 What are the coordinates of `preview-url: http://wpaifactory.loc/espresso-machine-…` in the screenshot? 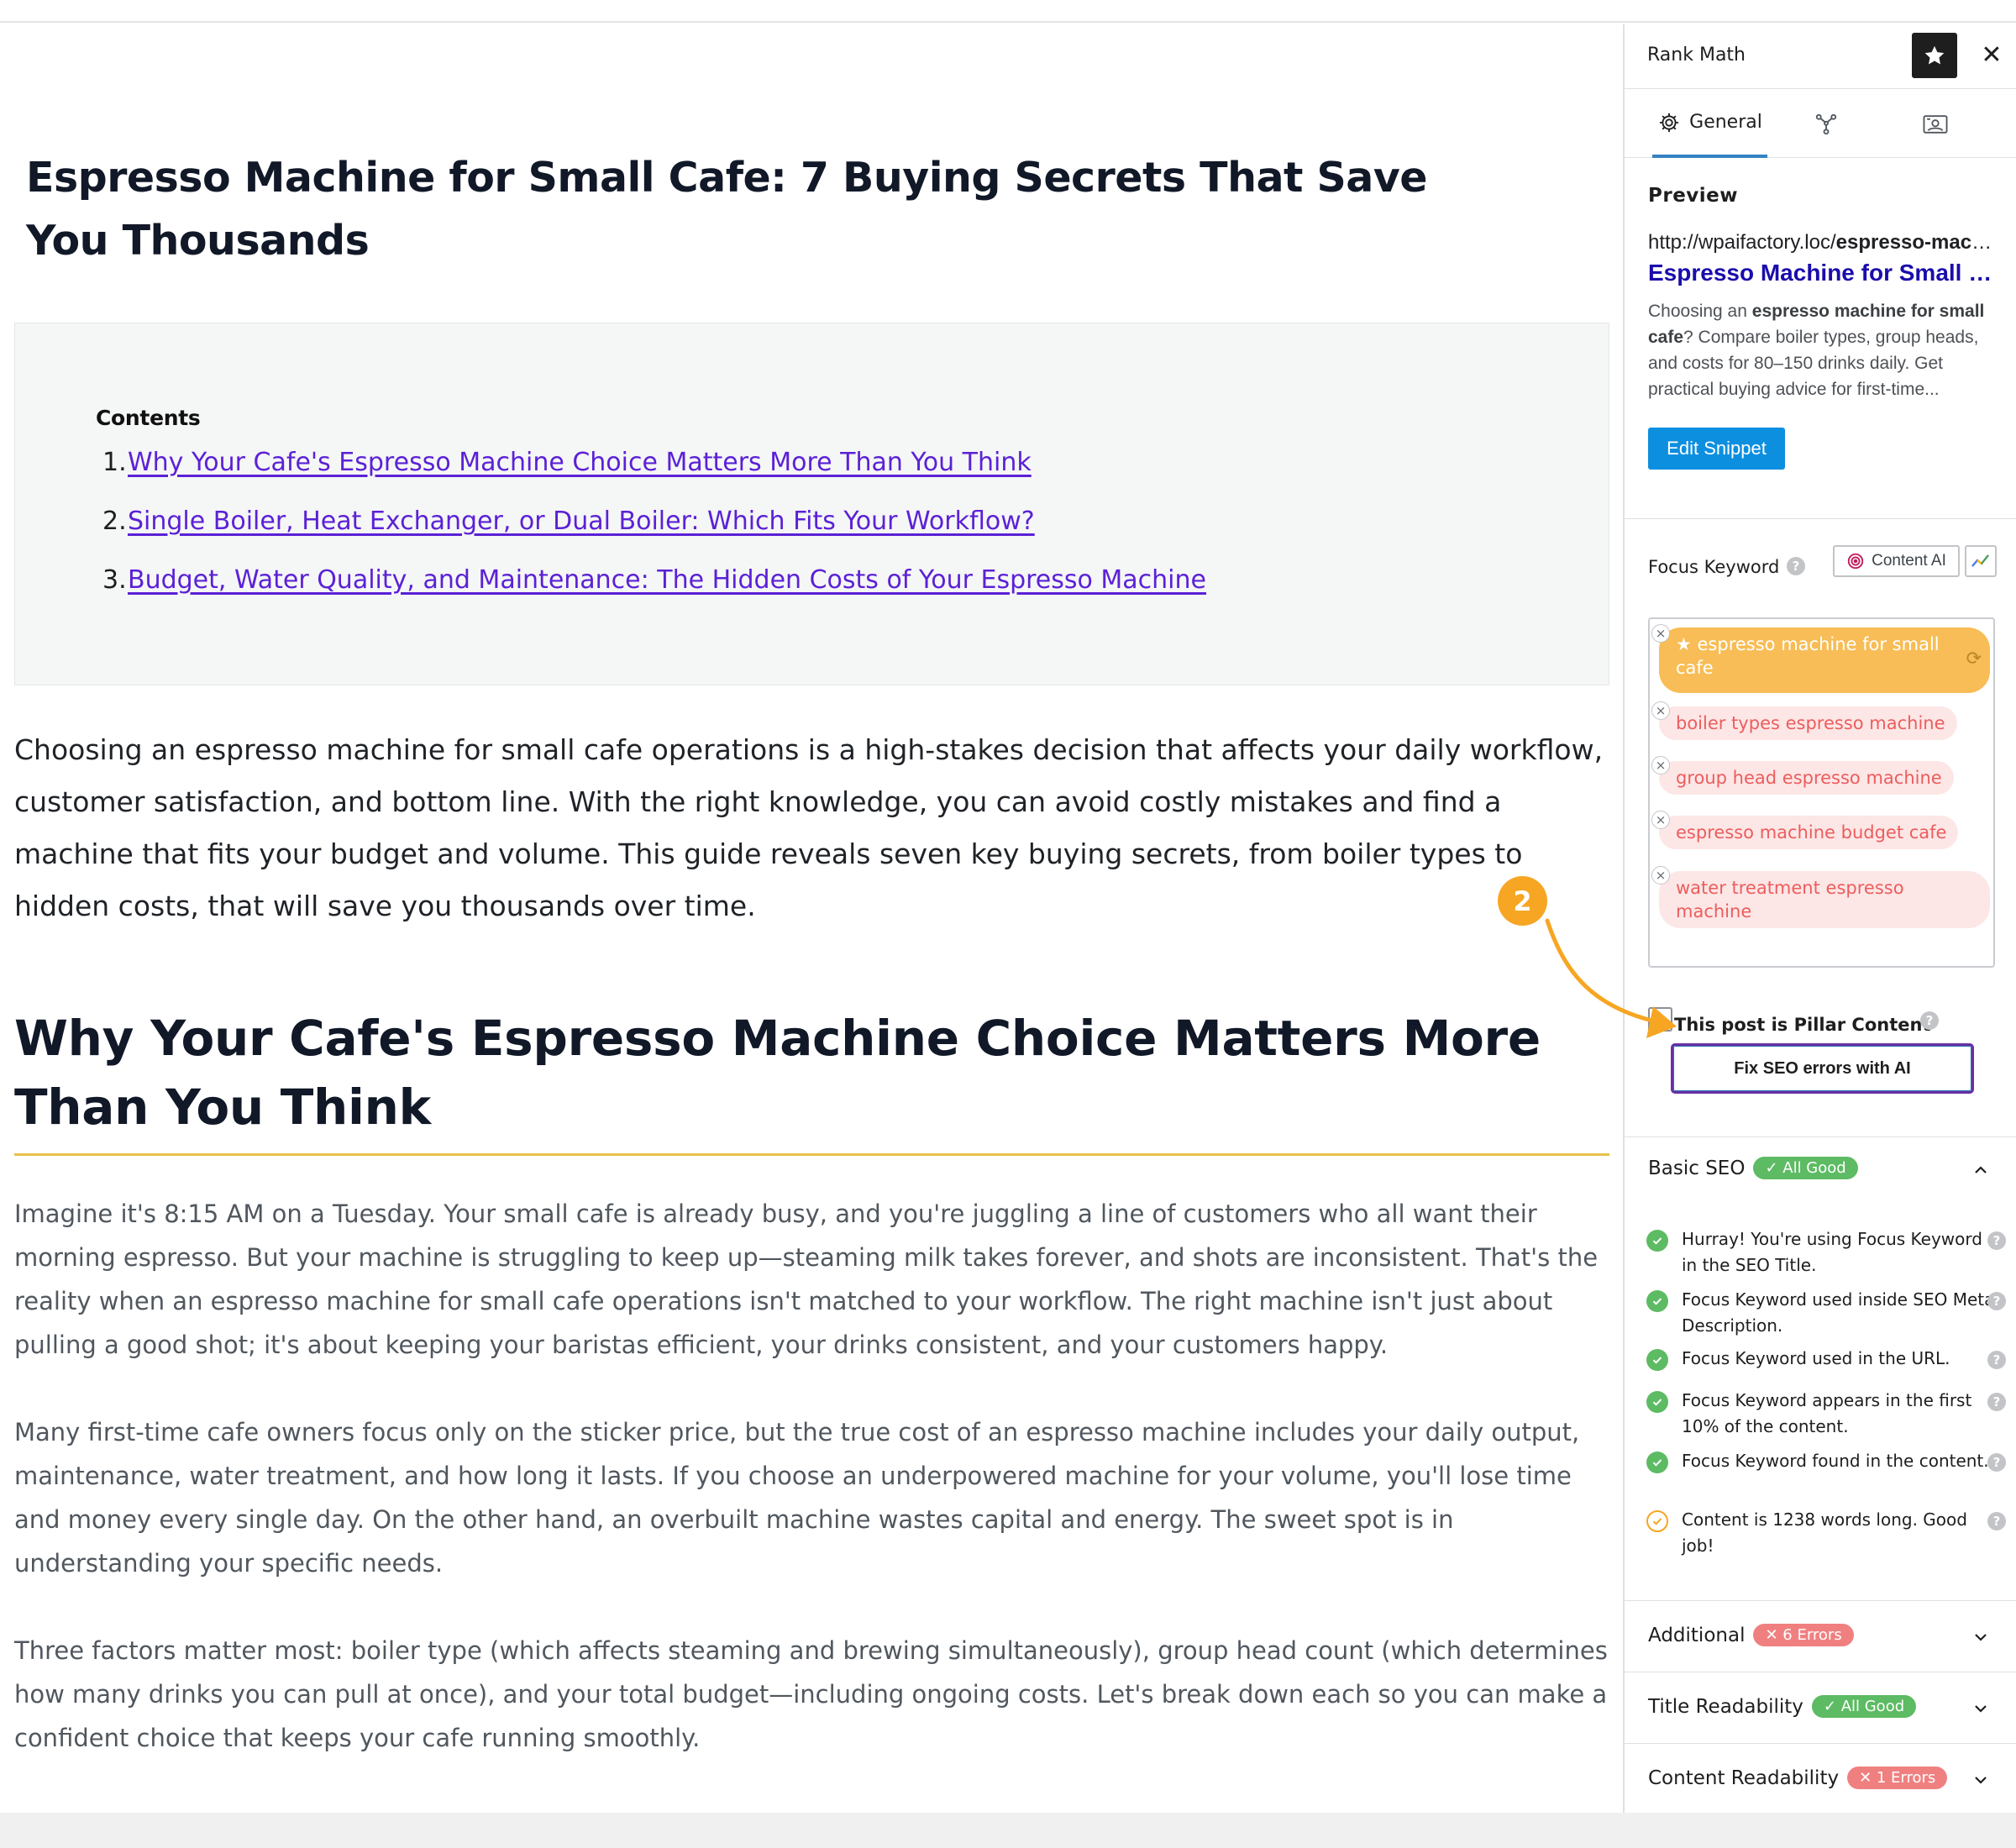 It's located at (1820, 243).